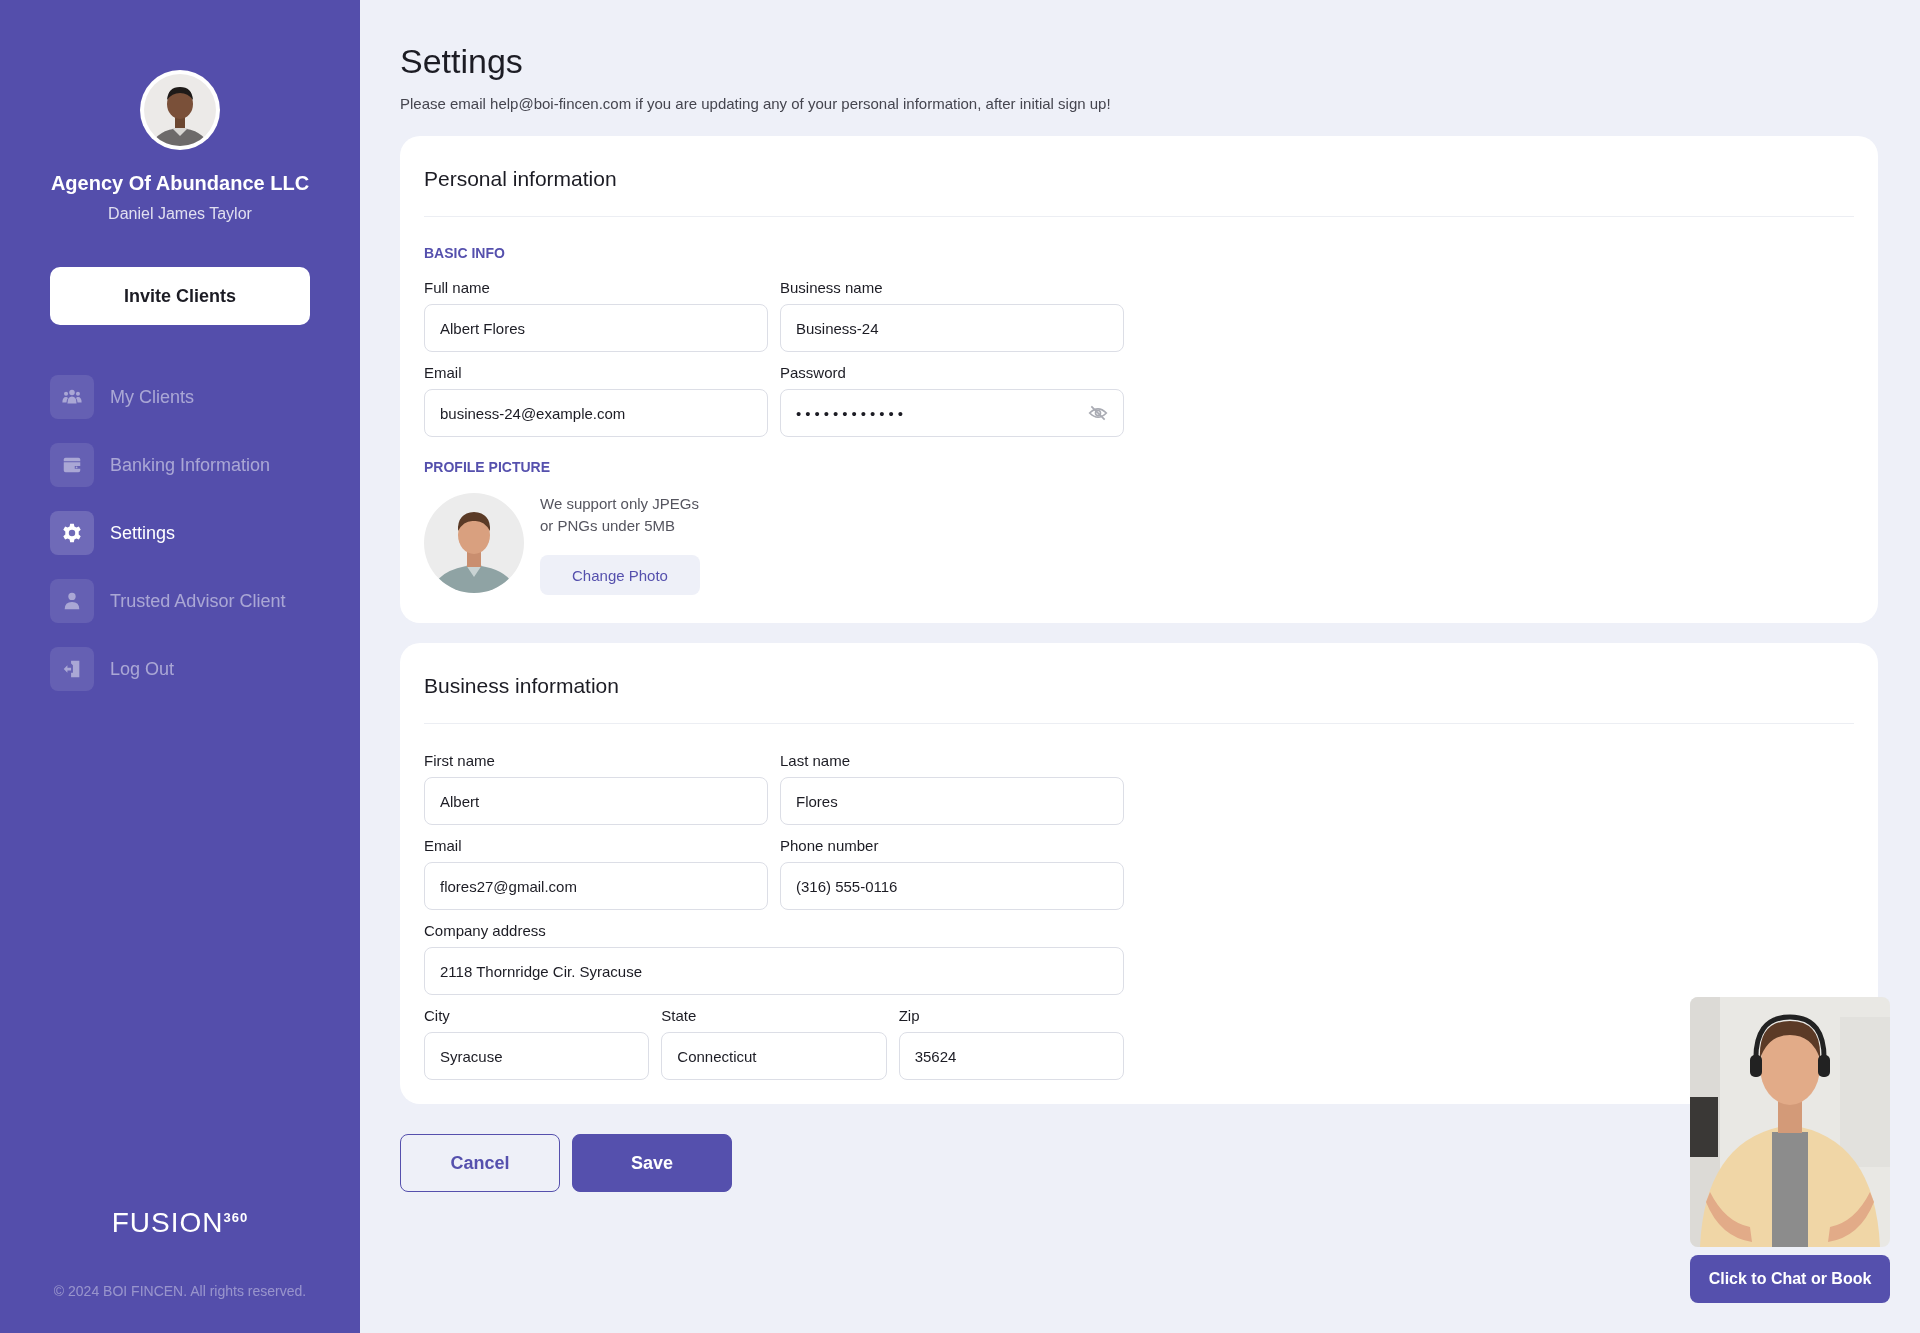 The image size is (1920, 1333). What do you see at coordinates (180, 1291) in the screenshot?
I see `copyright-text: © 2024 BOI FINCEN. All rights reserved.` at bounding box center [180, 1291].